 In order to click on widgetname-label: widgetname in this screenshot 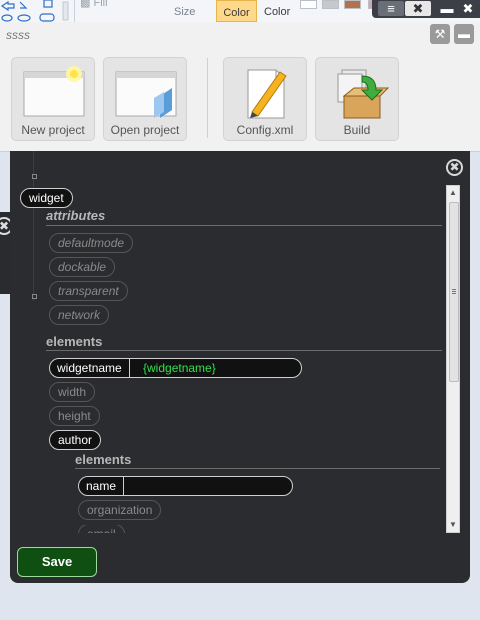, I will do `click(90, 368)`.